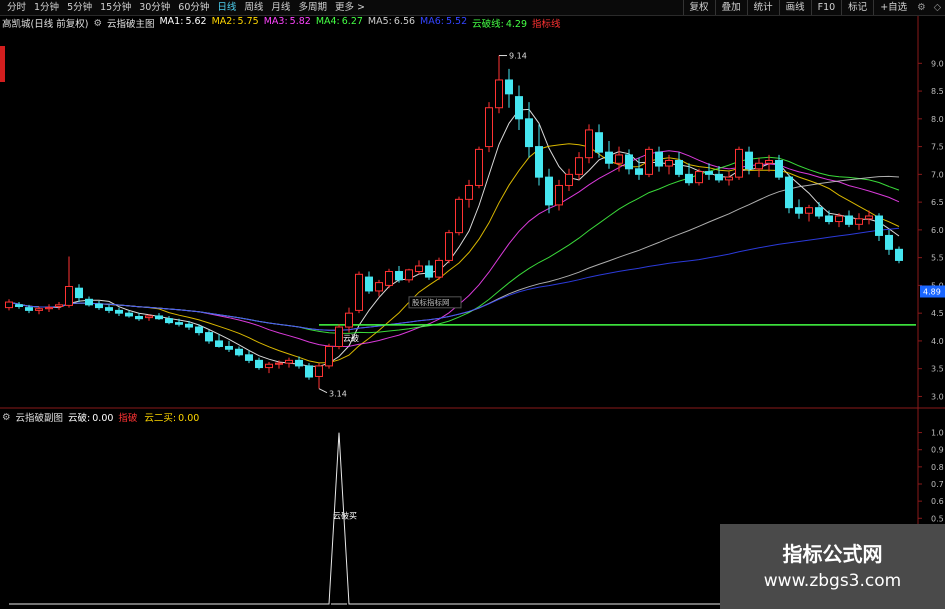 This screenshot has width=945, height=609. I want to click on y-tick-label: 8.5, so click(937, 91).